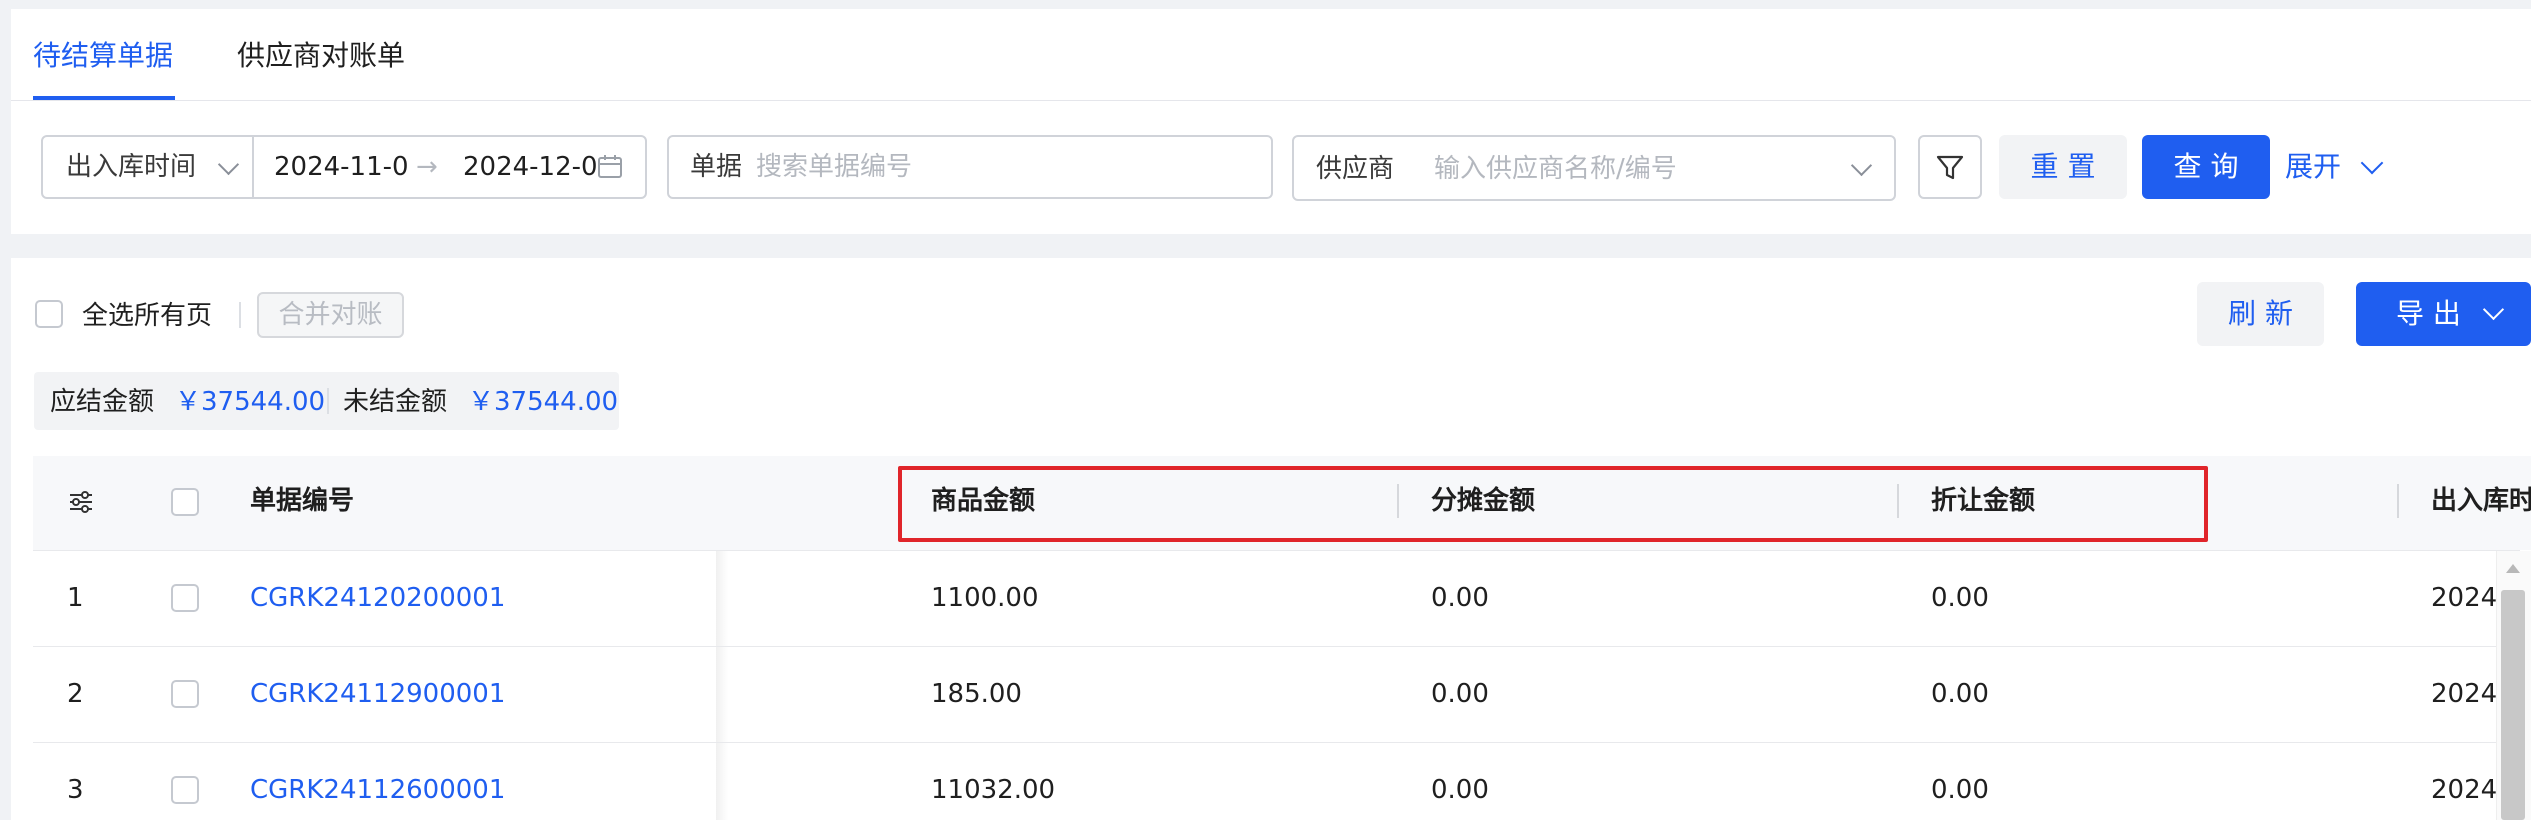 This screenshot has width=2531, height=820. Describe the element at coordinates (2260, 314) in the screenshot. I see `refresh-button: 刷 新` at that location.